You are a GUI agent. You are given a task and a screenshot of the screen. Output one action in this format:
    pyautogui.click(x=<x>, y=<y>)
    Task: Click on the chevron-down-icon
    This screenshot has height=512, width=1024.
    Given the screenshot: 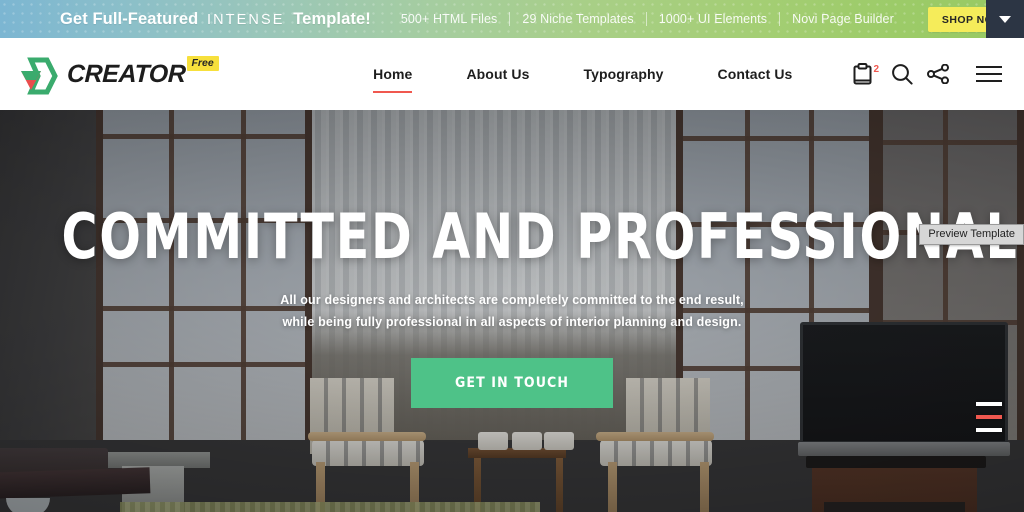 What is the action you would take?
    pyautogui.click(x=1005, y=19)
    